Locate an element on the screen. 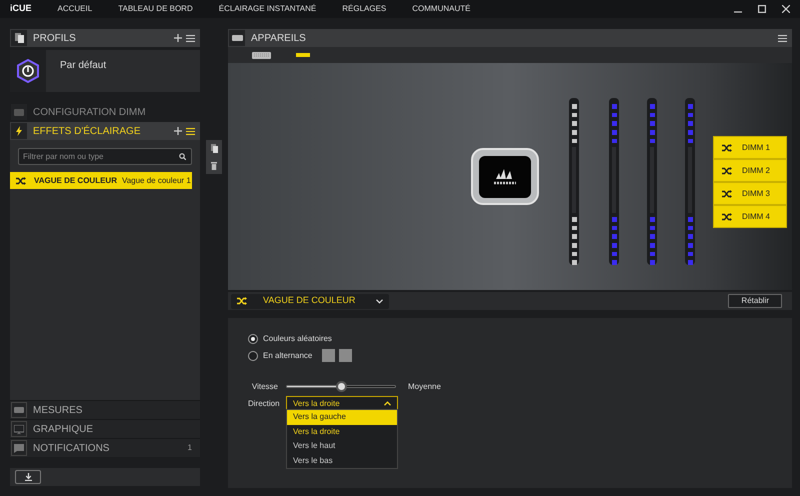 Image resolution: width=800 pixels, height=496 pixels. effect-name: Vague de couleur 1 is located at coordinates (156, 180).